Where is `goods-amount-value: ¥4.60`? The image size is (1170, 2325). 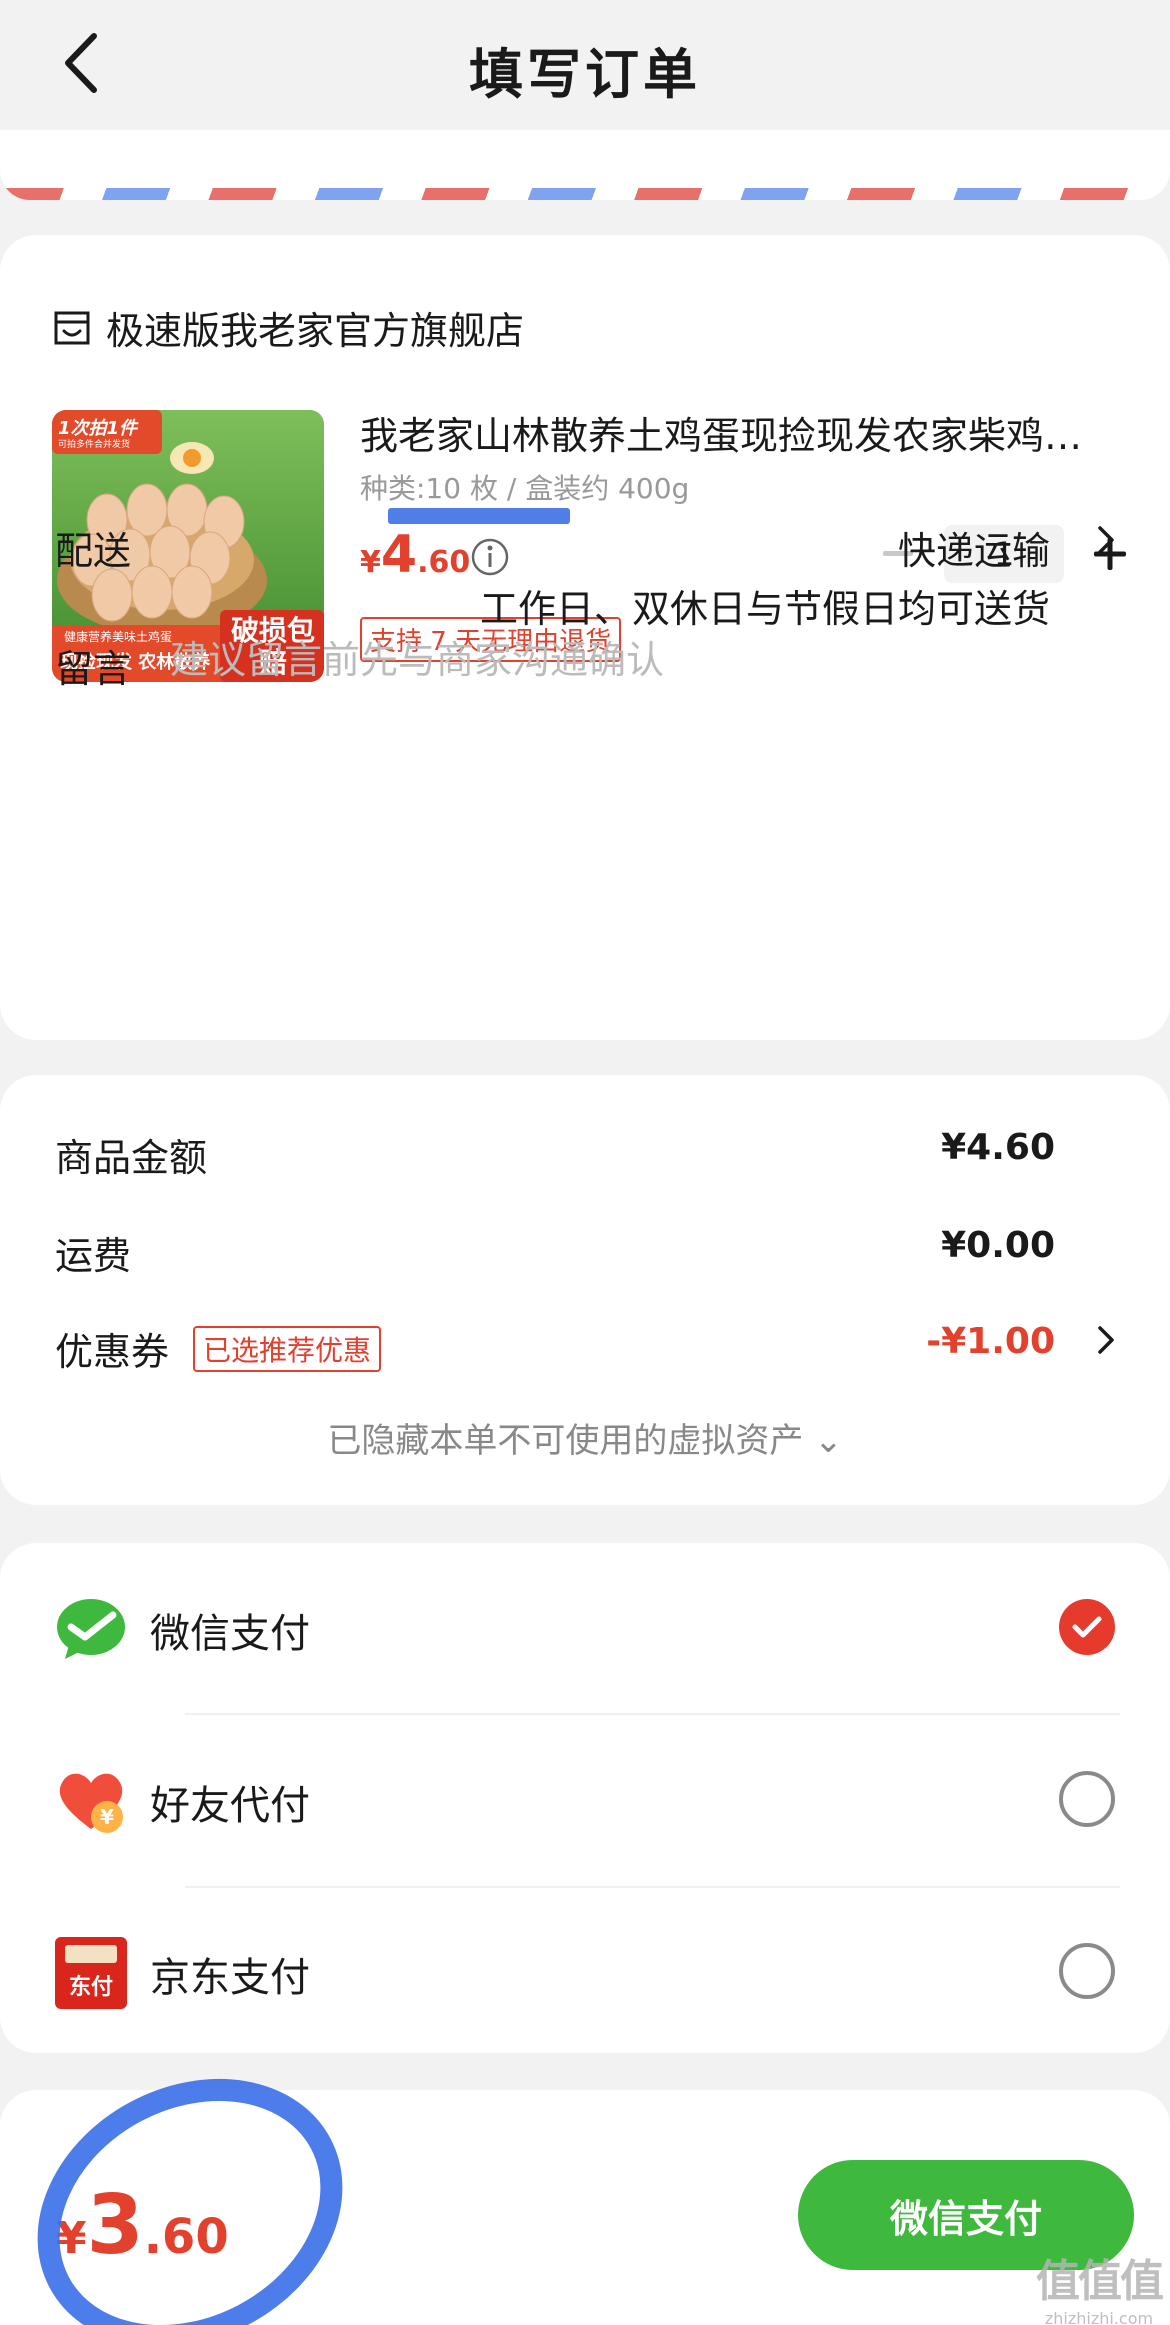 goods-amount-value: ¥4.60 is located at coordinates (998, 1147).